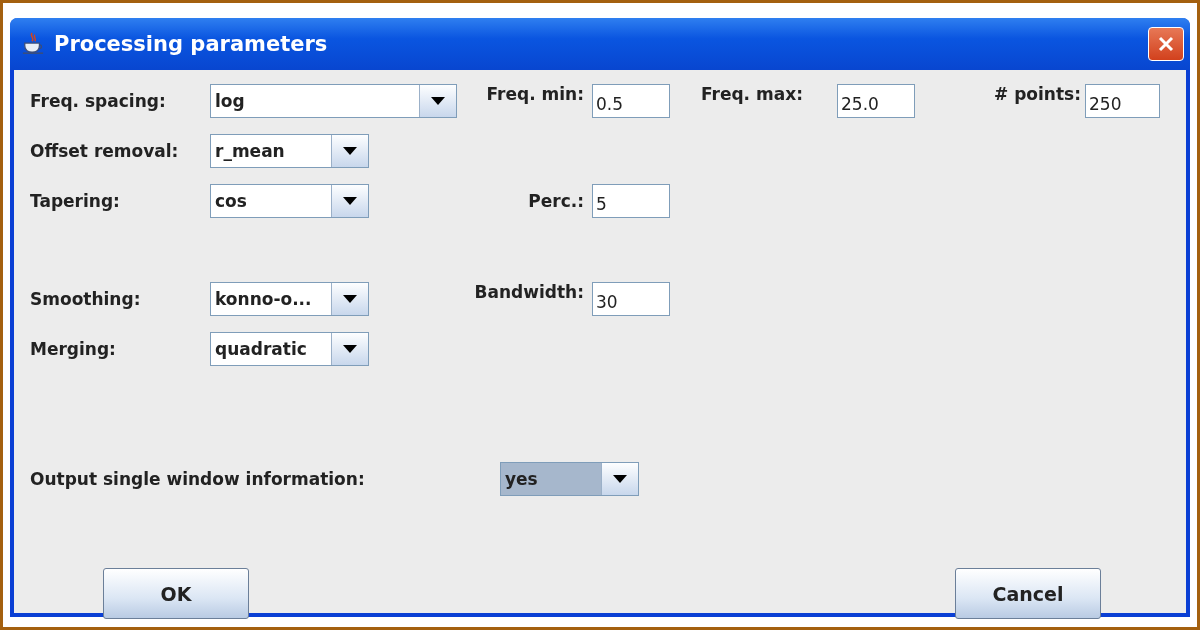  Describe the element at coordinates (98, 101) in the screenshot. I see `field-label: Freq. spacing:` at that location.